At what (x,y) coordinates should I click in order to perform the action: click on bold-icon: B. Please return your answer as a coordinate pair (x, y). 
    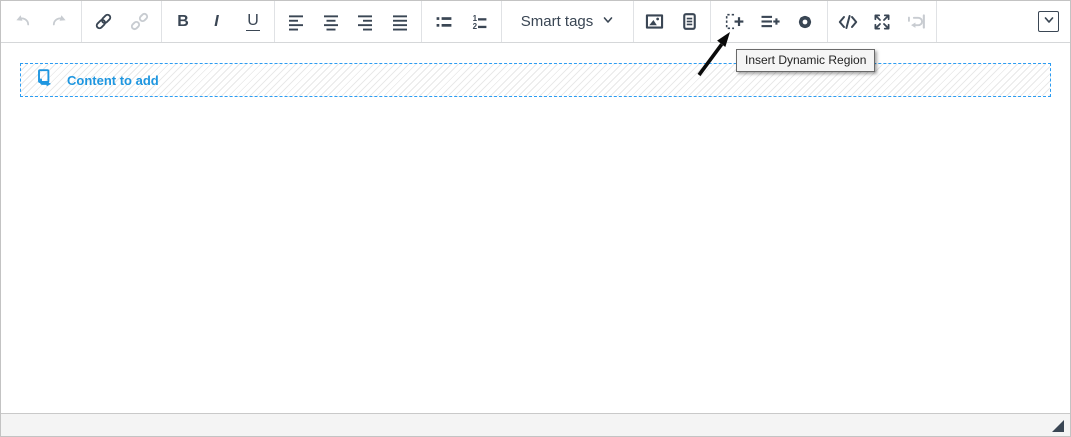
    Looking at the image, I should click on (183, 21).